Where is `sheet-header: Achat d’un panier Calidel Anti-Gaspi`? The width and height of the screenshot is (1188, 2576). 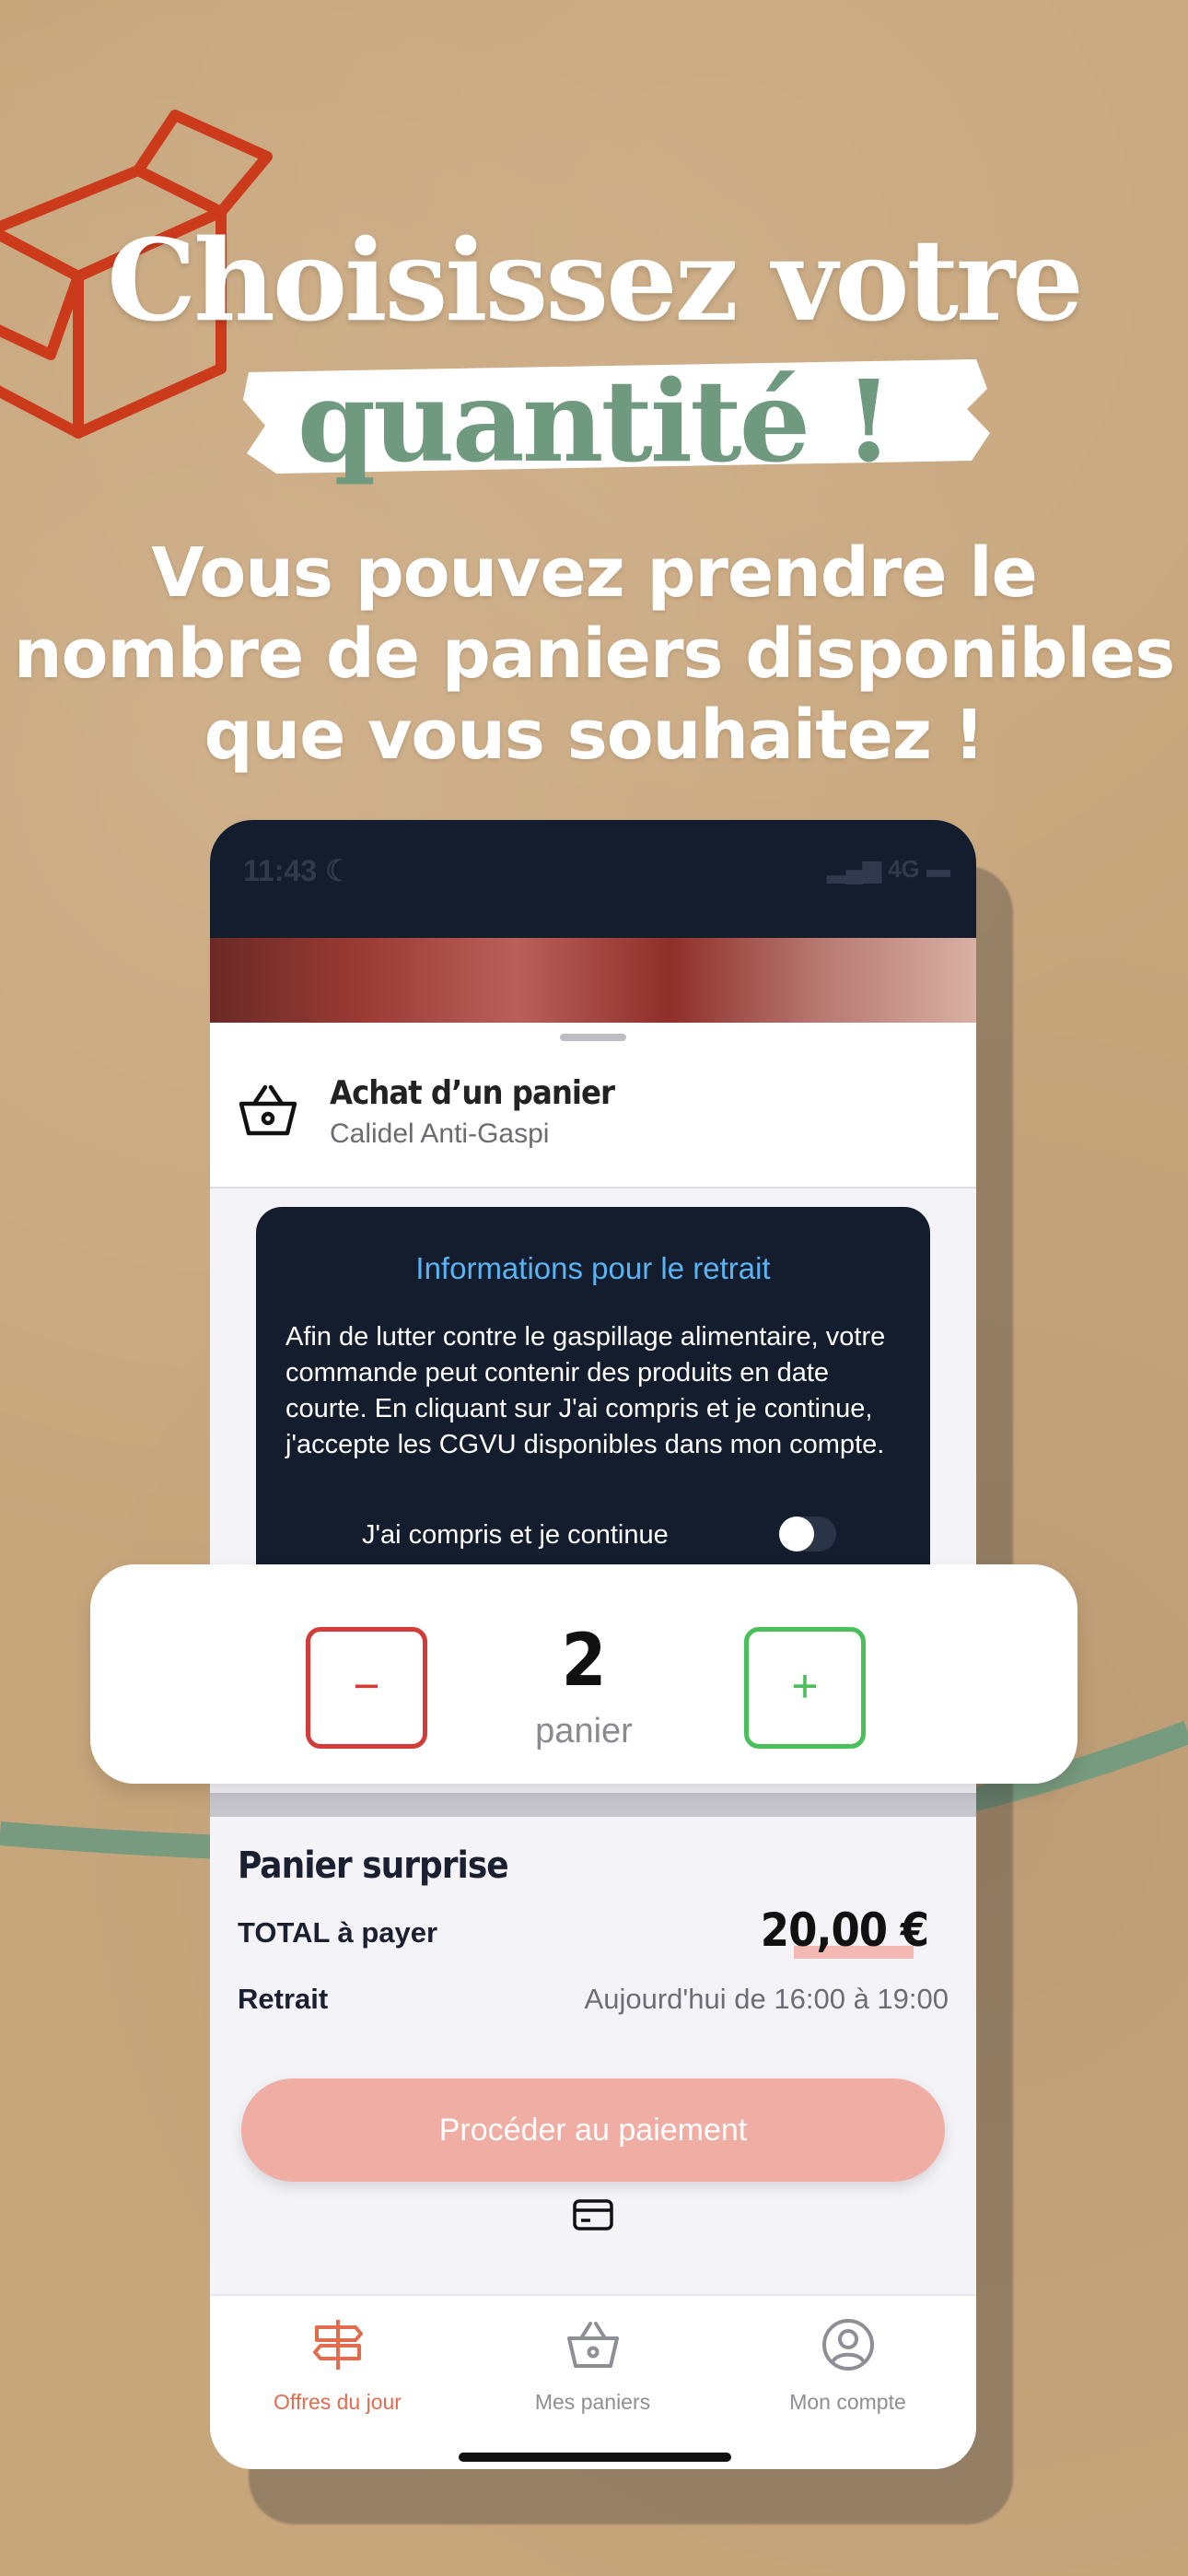 sheet-header: Achat d’un panier Calidel Anti-Gaspi is located at coordinates (593, 1105).